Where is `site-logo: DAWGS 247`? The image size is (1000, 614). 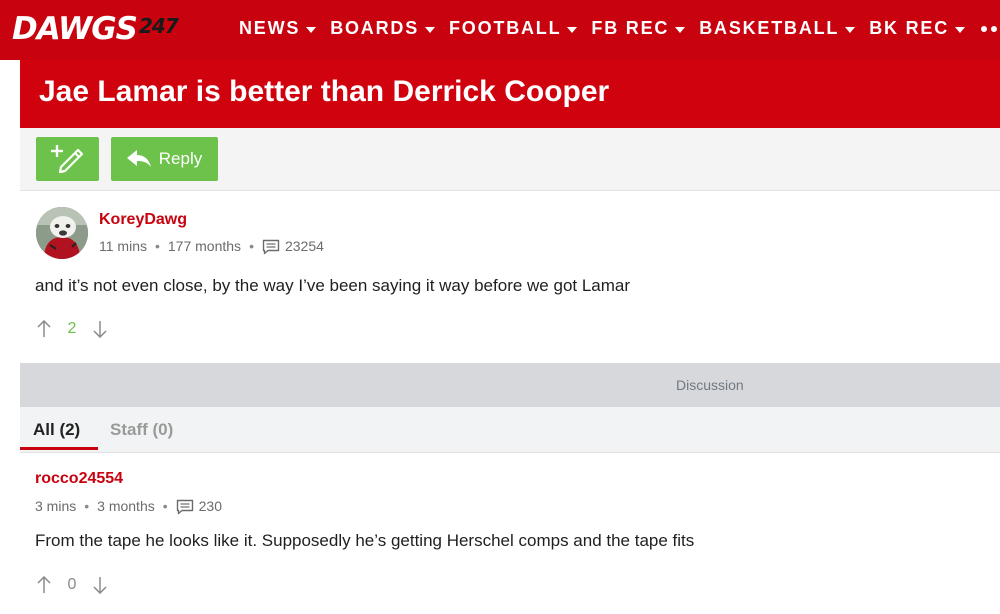
site-logo: DAWGS 247 is located at coordinates (95, 29).